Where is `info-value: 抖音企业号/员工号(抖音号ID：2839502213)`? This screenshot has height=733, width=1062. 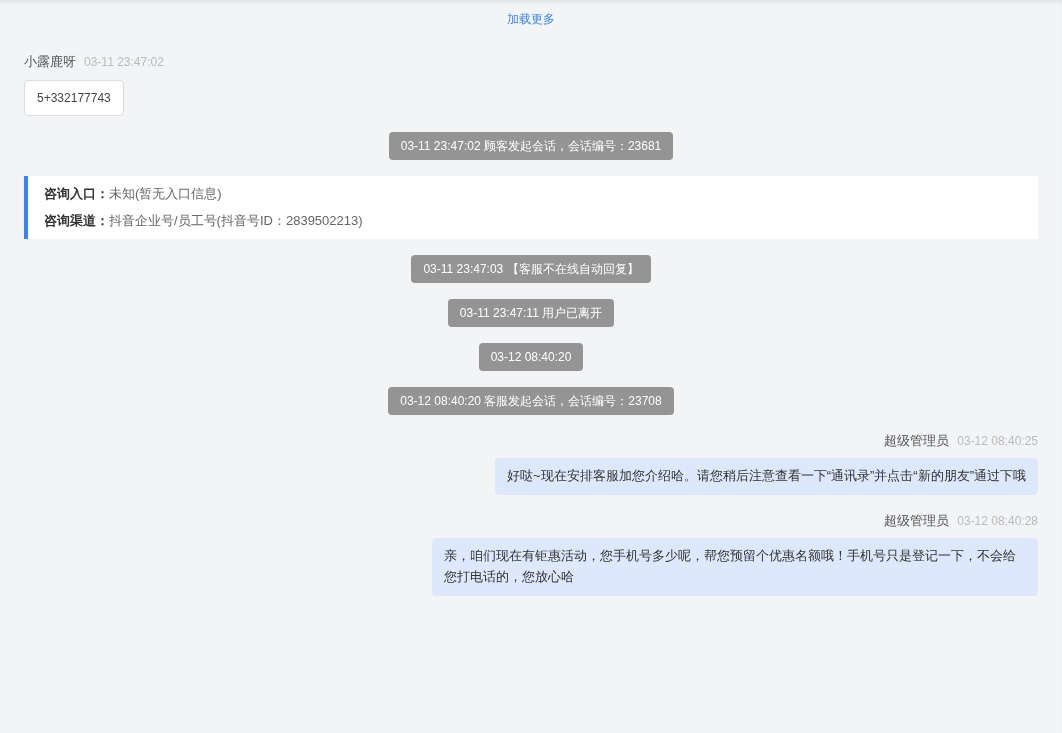 info-value: 抖音企业号/员工号(抖音号ID：2839502213) is located at coordinates (236, 221).